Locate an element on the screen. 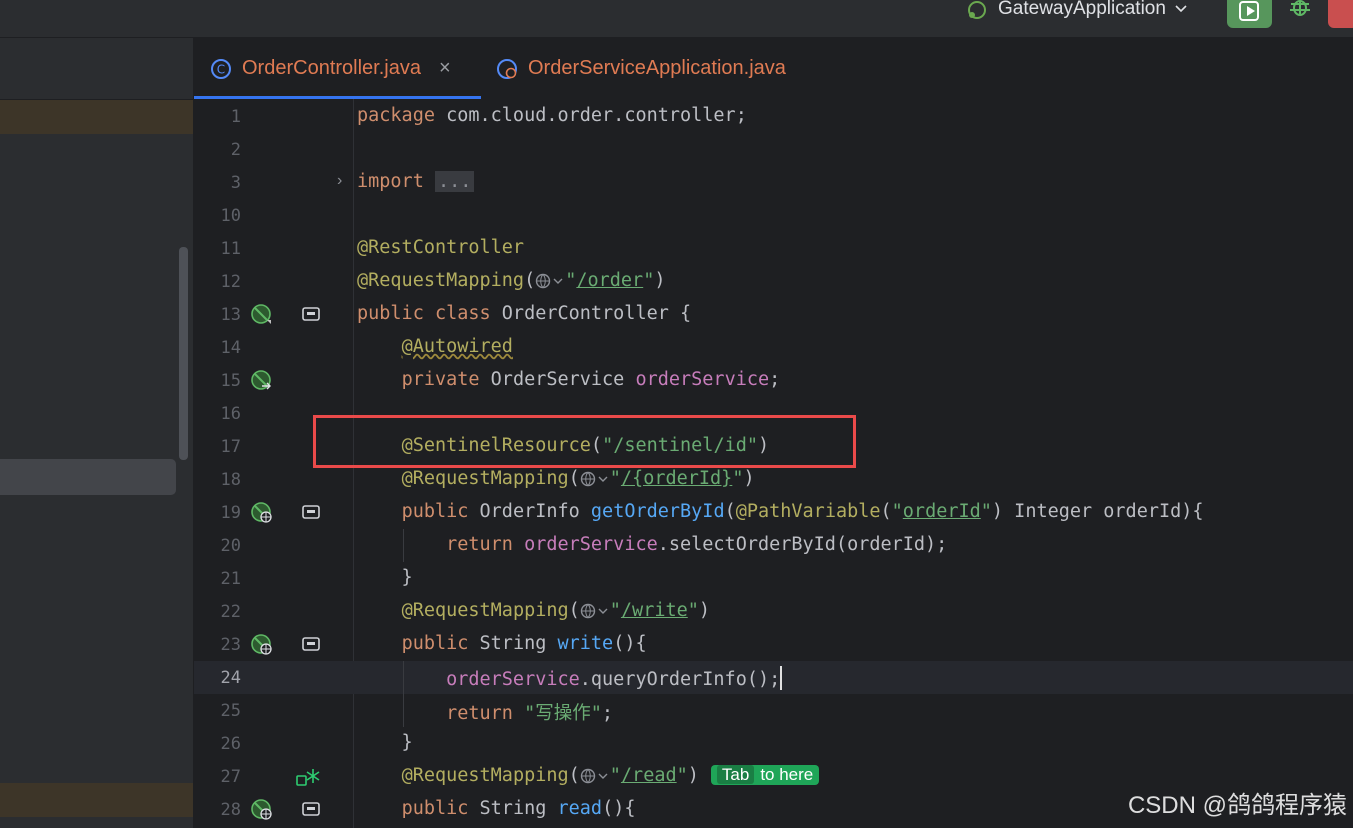 Image resolution: width=1353 pixels, height=828 pixels. project-scrollbar is located at coordinates (183, 353).